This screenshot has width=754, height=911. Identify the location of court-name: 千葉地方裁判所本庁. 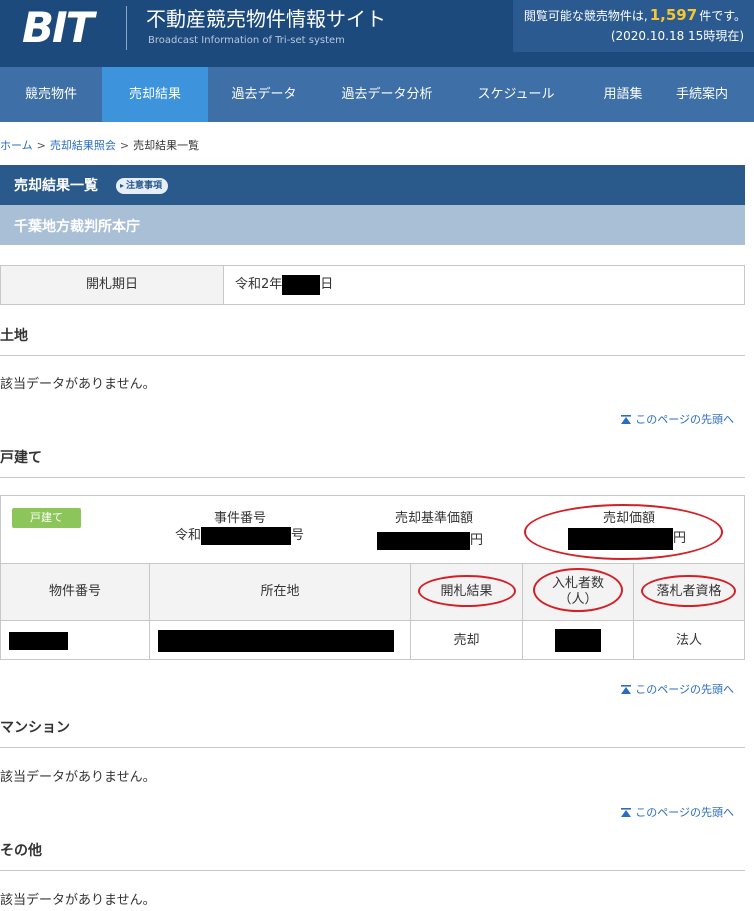
(77, 227).